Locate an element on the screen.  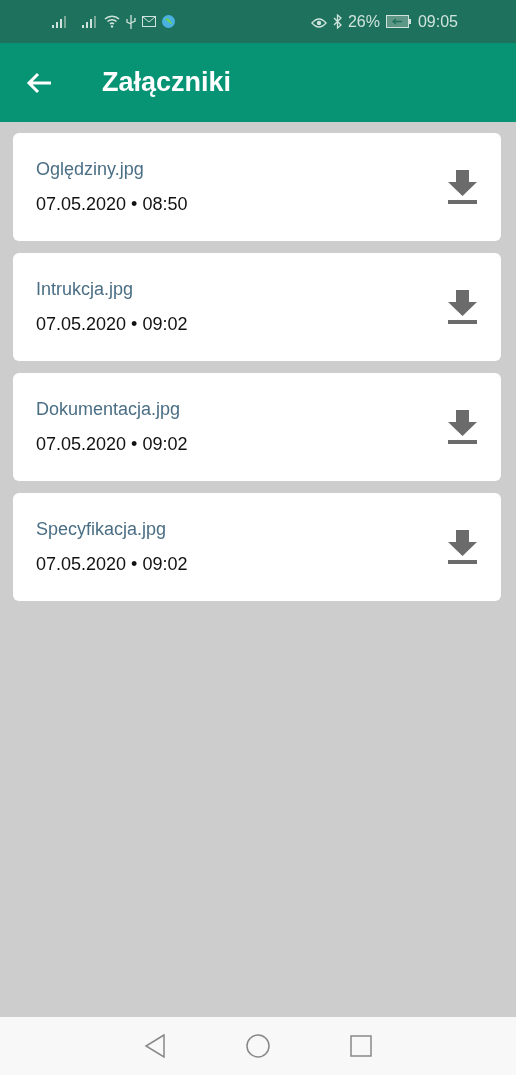
attachment-card: Dokumentacja.jpg 07.05.2020 • 09:02 is located at coordinates (257, 427).